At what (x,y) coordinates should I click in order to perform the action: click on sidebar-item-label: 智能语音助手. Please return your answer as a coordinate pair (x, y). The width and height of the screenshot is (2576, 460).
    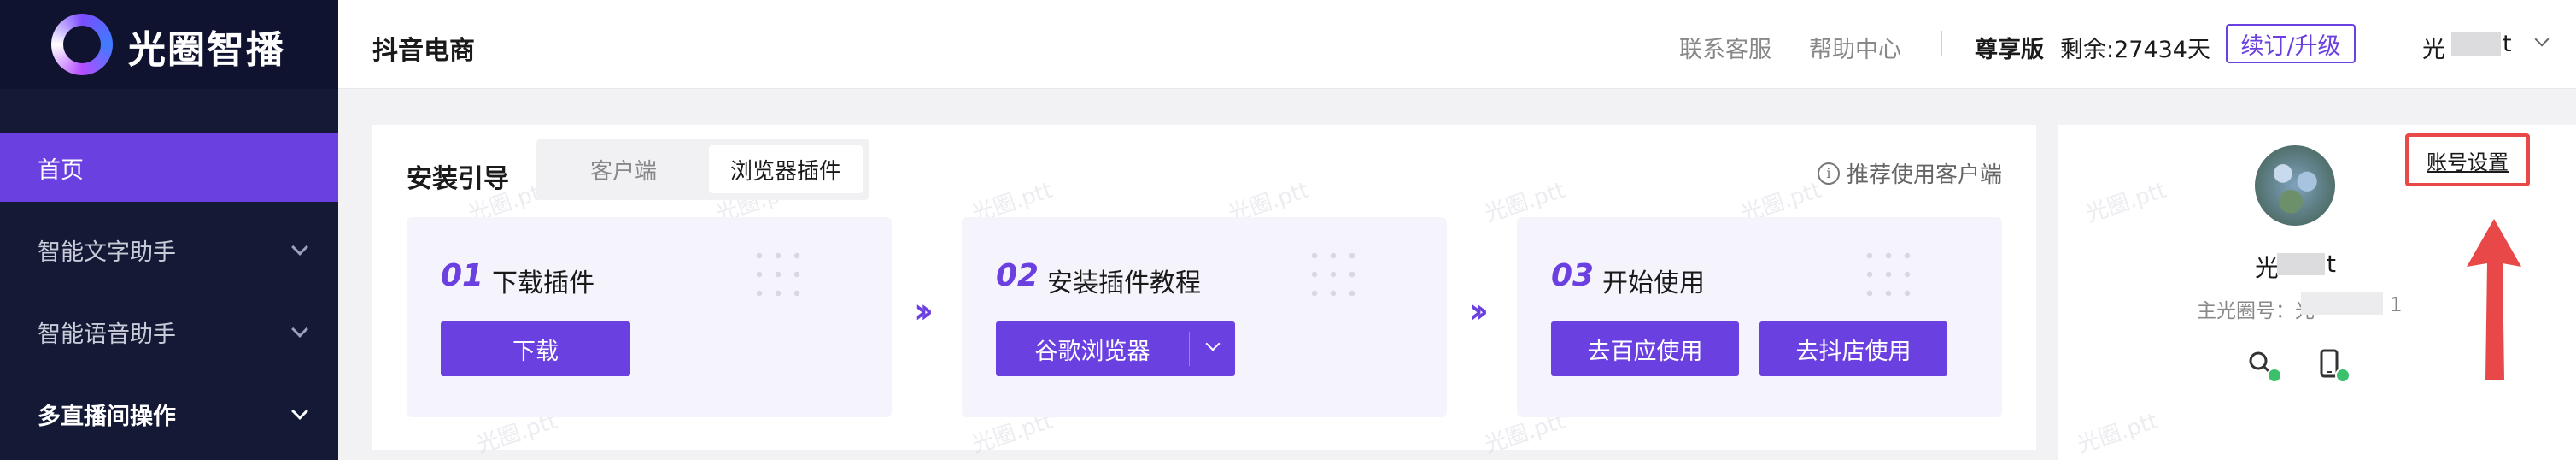
    Looking at the image, I should click on (107, 334).